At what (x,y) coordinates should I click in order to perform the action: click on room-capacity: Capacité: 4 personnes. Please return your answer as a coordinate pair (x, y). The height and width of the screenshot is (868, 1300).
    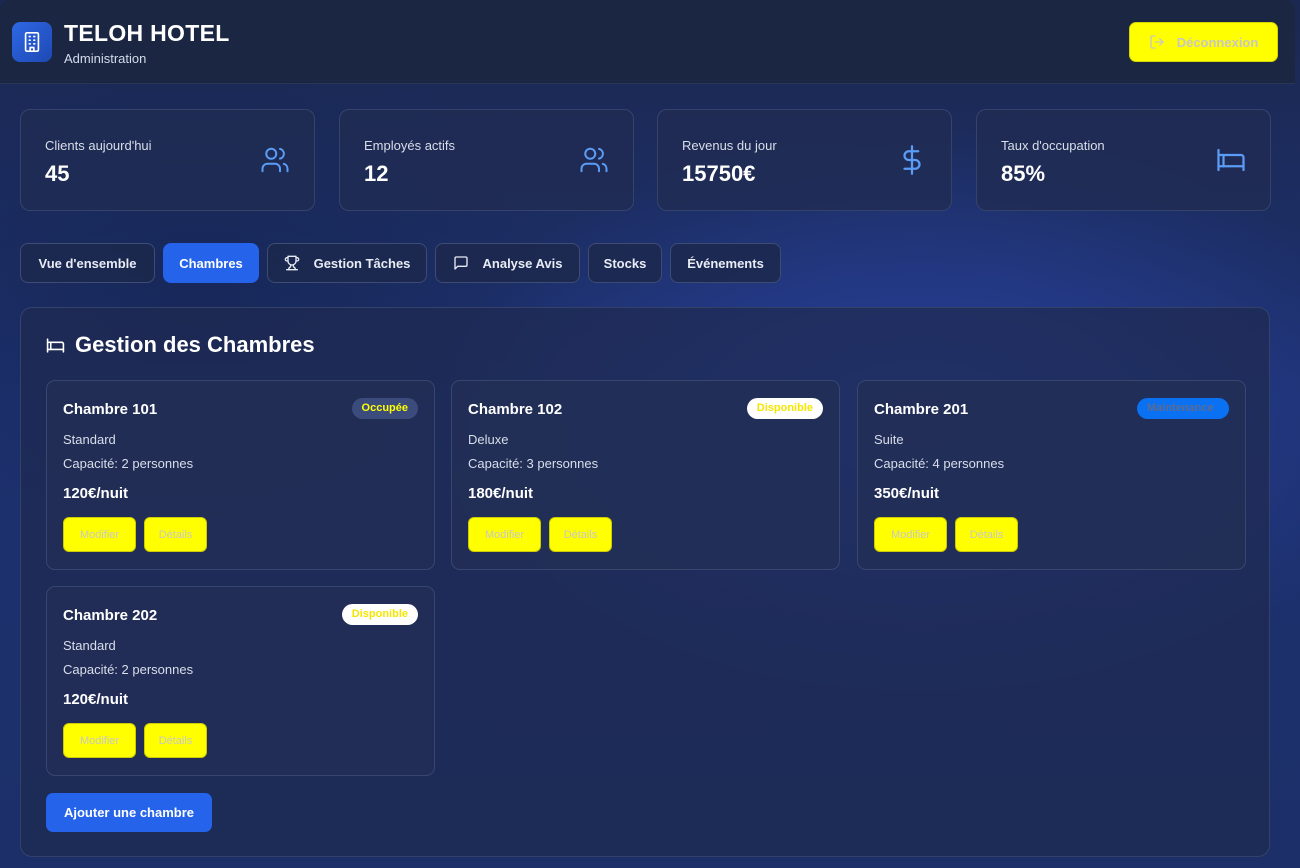
    Looking at the image, I should click on (939, 463).